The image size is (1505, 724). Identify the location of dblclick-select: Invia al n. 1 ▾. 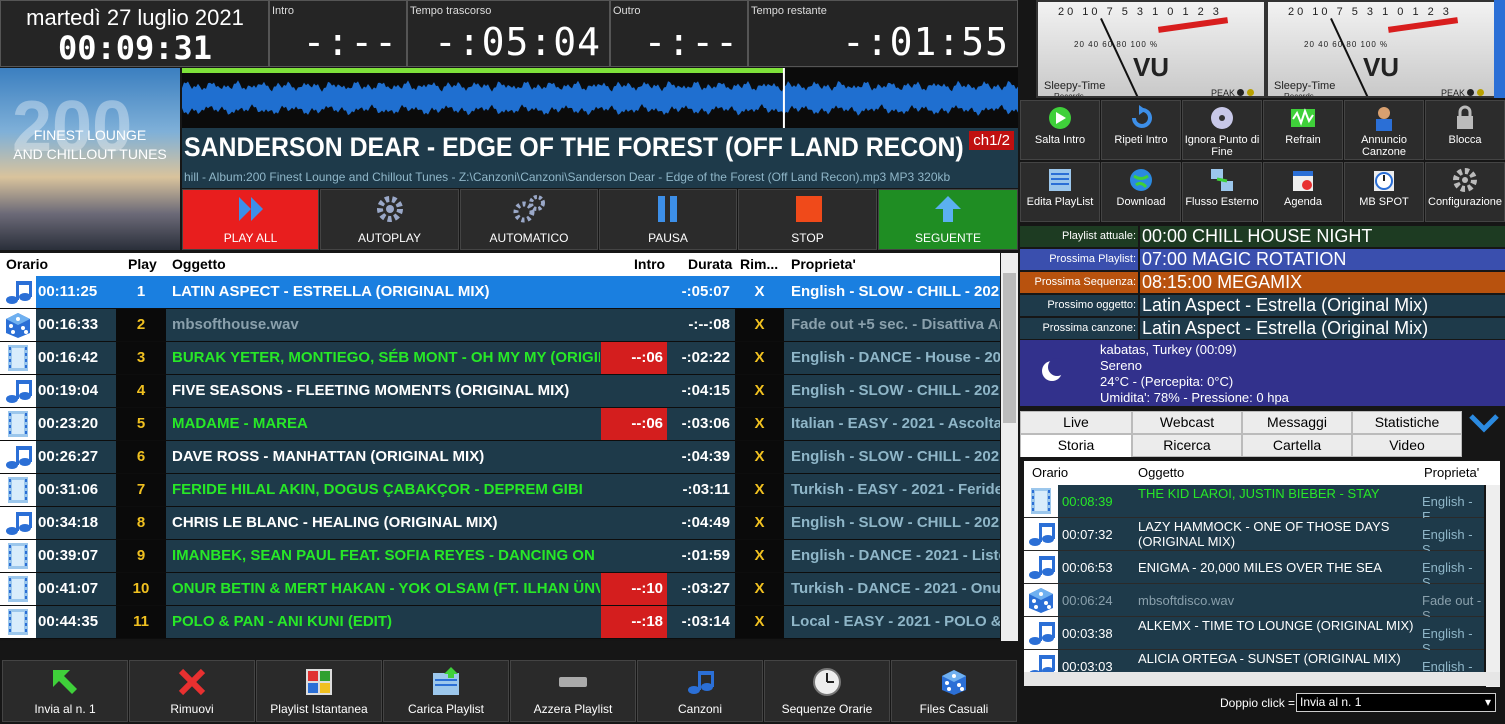
(1396, 702).